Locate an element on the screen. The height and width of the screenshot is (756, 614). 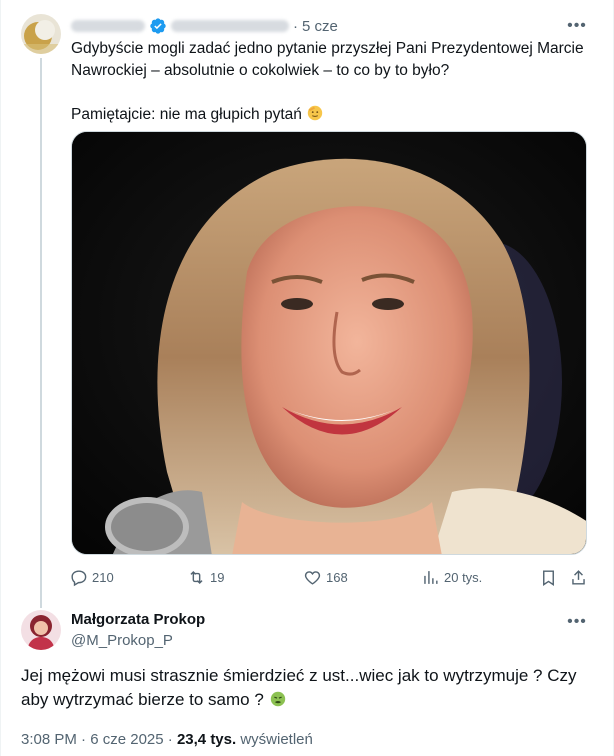
reply-count: 210 is located at coordinates (103, 577).